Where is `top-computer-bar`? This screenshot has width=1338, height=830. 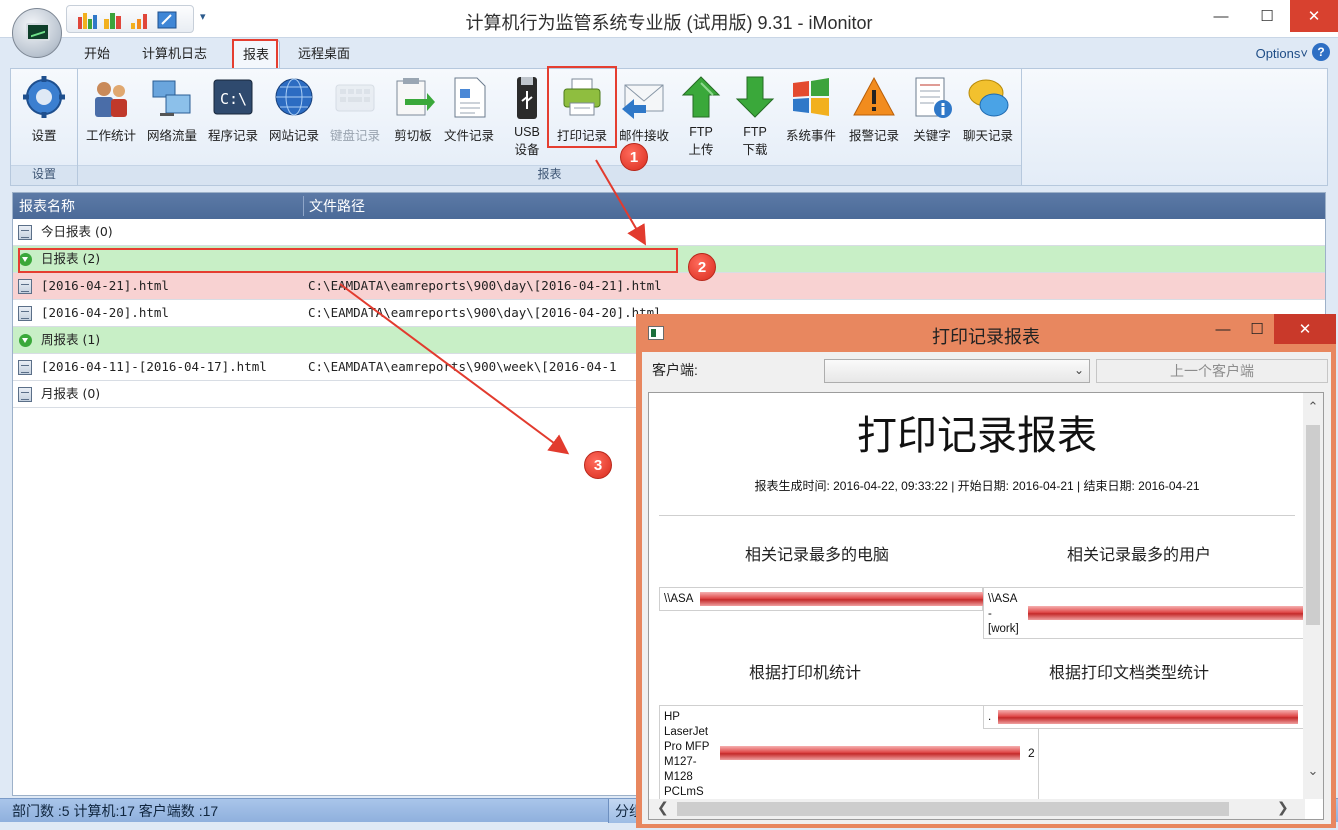 top-computer-bar is located at coordinates (842, 599).